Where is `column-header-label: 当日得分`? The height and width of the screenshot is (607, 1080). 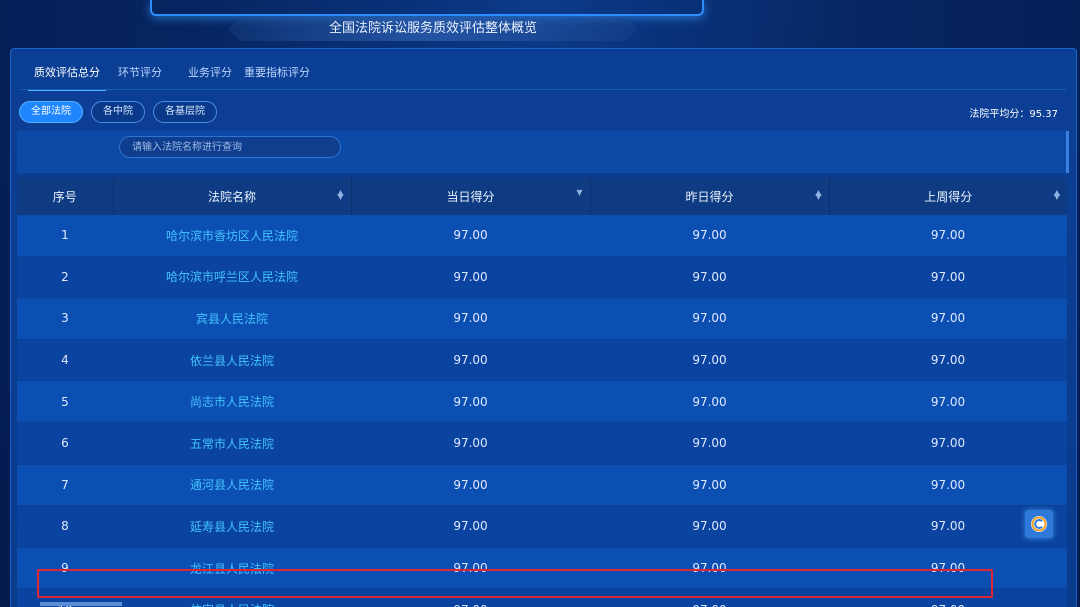 column-header-label: 当日得分 is located at coordinates (470, 196).